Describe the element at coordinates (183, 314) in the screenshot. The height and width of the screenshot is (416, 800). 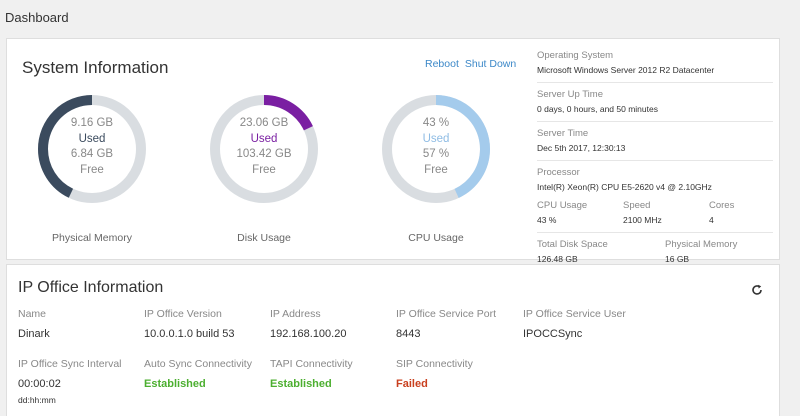
I see `version-label: IP Office Version` at that location.